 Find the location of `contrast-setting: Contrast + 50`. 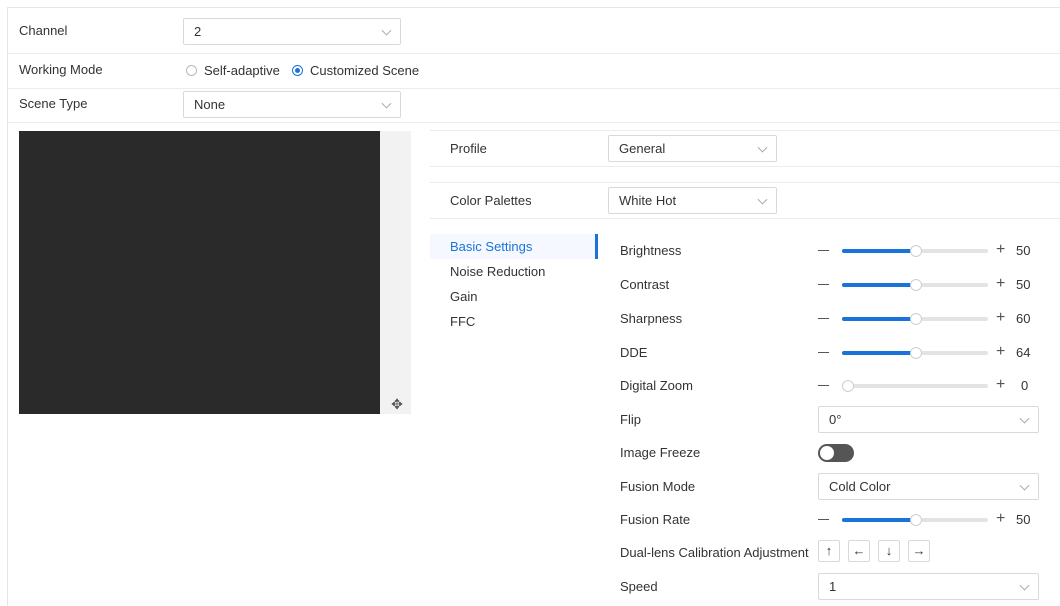

contrast-setting: Contrast + 50 is located at coordinates (840, 285).